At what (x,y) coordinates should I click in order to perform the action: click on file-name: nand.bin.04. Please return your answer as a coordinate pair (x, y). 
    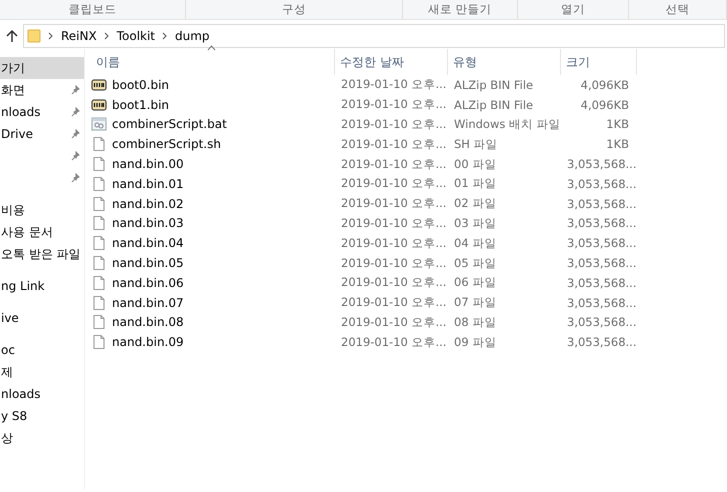
    Looking at the image, I should click on (148, 243).